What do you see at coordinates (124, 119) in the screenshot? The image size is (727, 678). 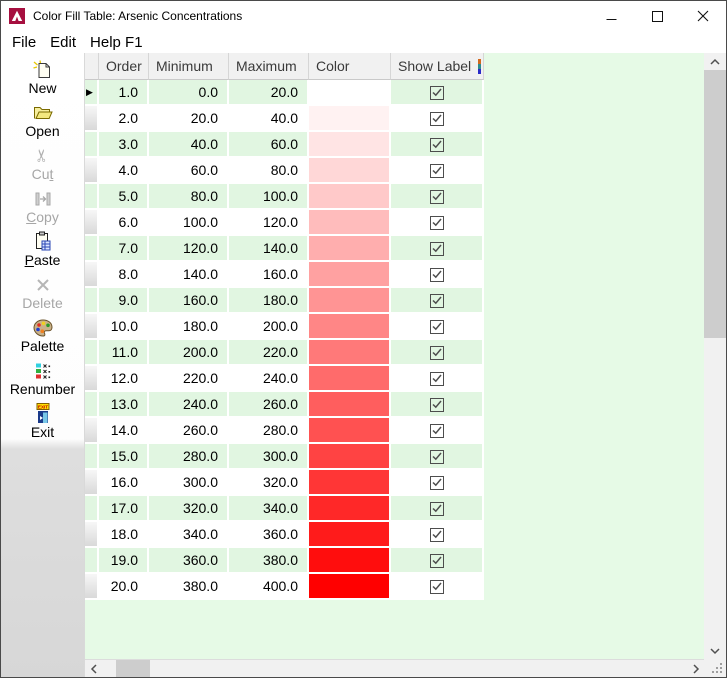 I see `order-cell: 2.0` at bounding box center [124, 119].